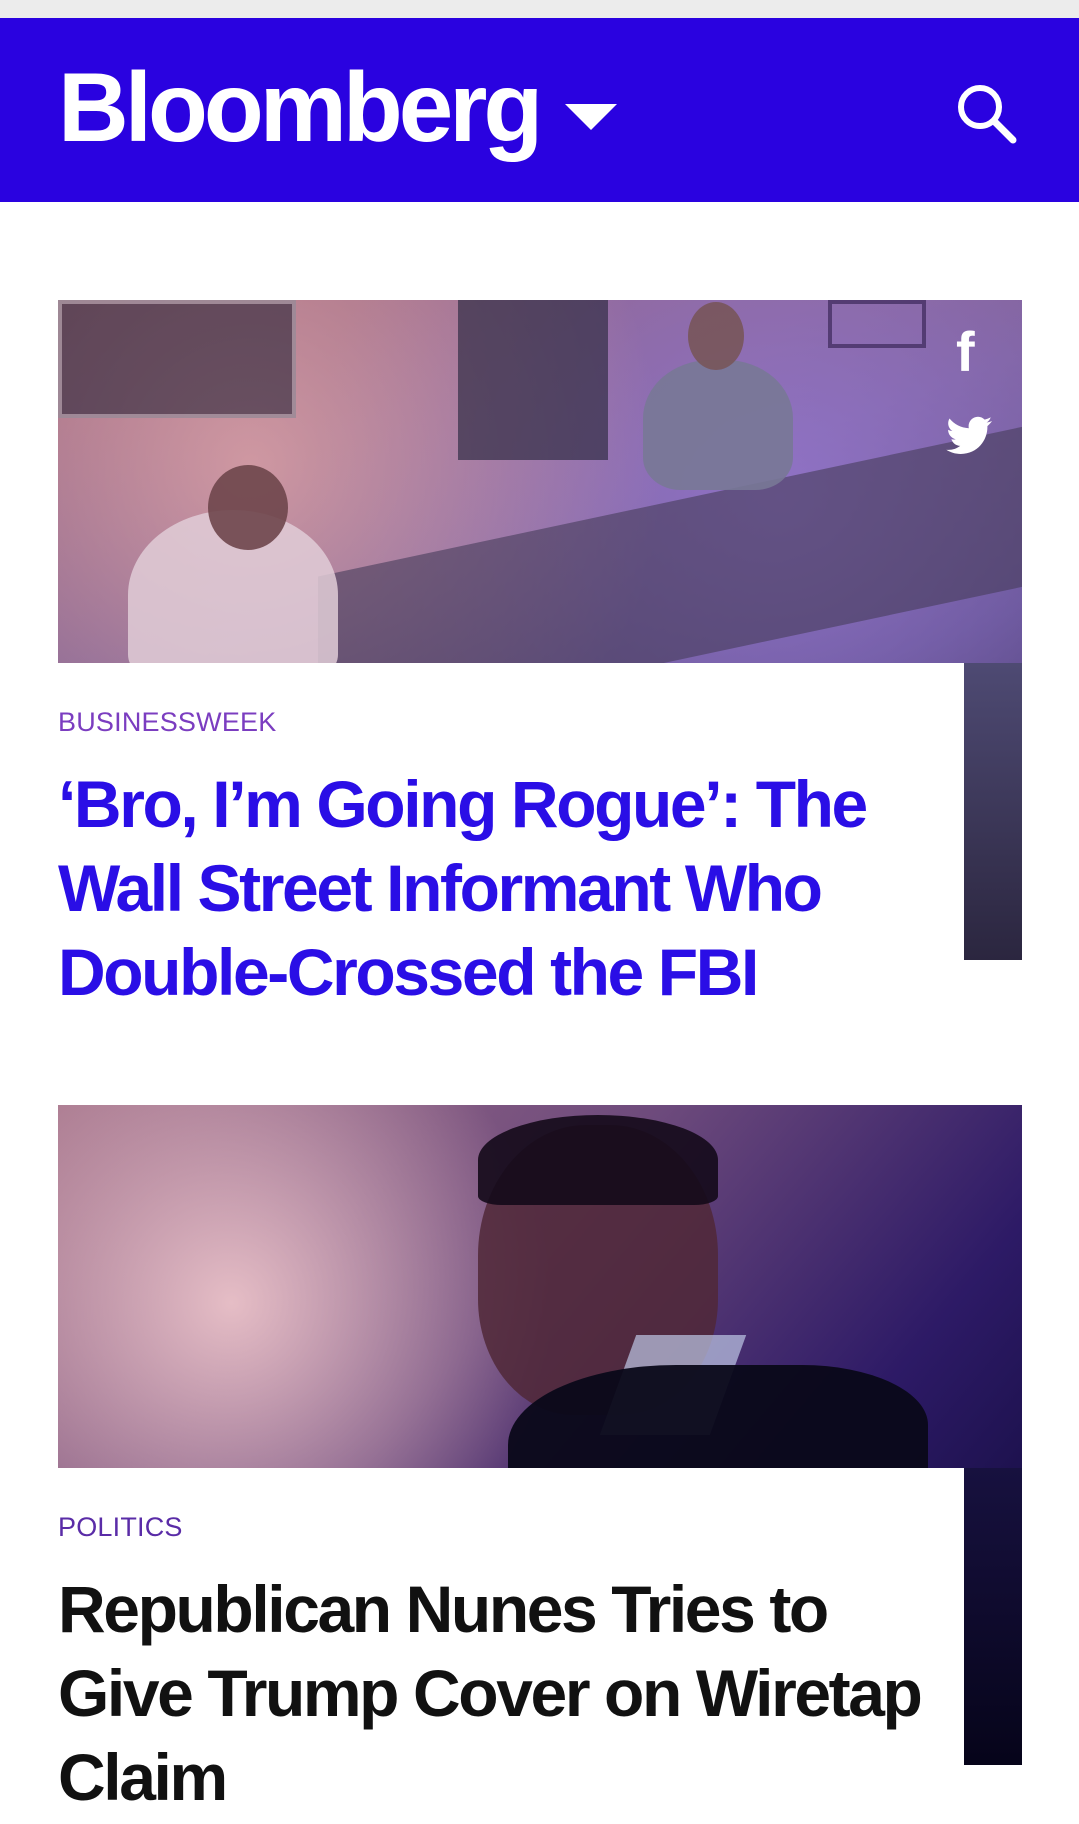 The height and width of the screenshot is (1824, 1079). I want to click on site-header: Bloomberg, so click(539, 110).